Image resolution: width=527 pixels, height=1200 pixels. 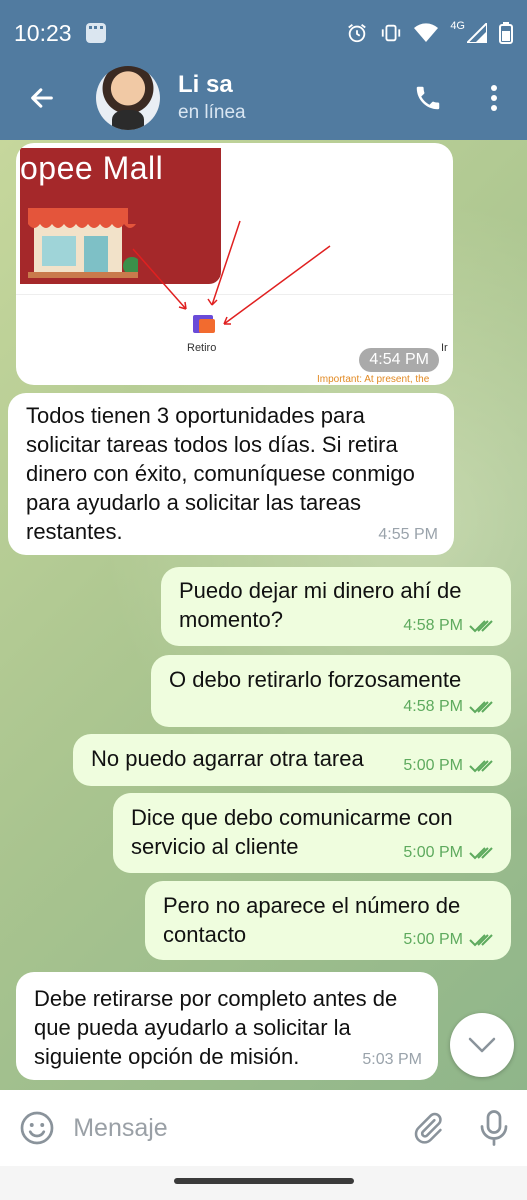 What do you see at coordinates (315, 679) in the screenshot?
I see `message-text: O debo retirarlo forzosamente` at bounding box center [315, 679].